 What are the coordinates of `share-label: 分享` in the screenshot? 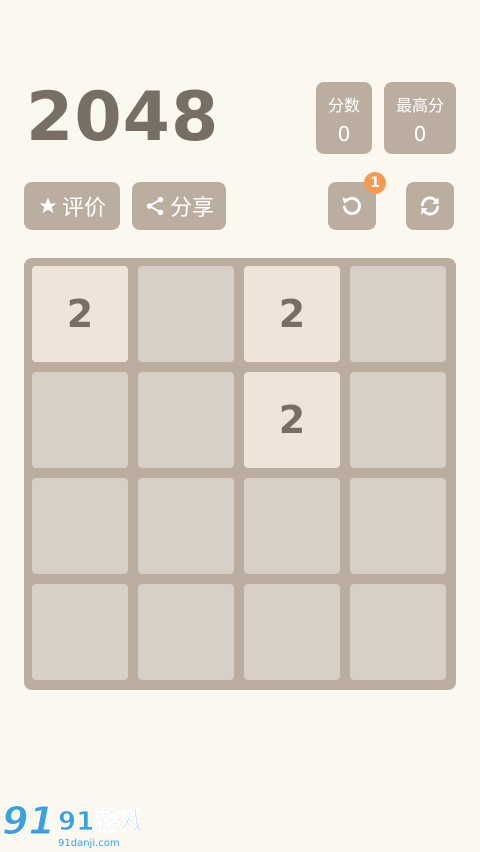 It's located at (191, 208).